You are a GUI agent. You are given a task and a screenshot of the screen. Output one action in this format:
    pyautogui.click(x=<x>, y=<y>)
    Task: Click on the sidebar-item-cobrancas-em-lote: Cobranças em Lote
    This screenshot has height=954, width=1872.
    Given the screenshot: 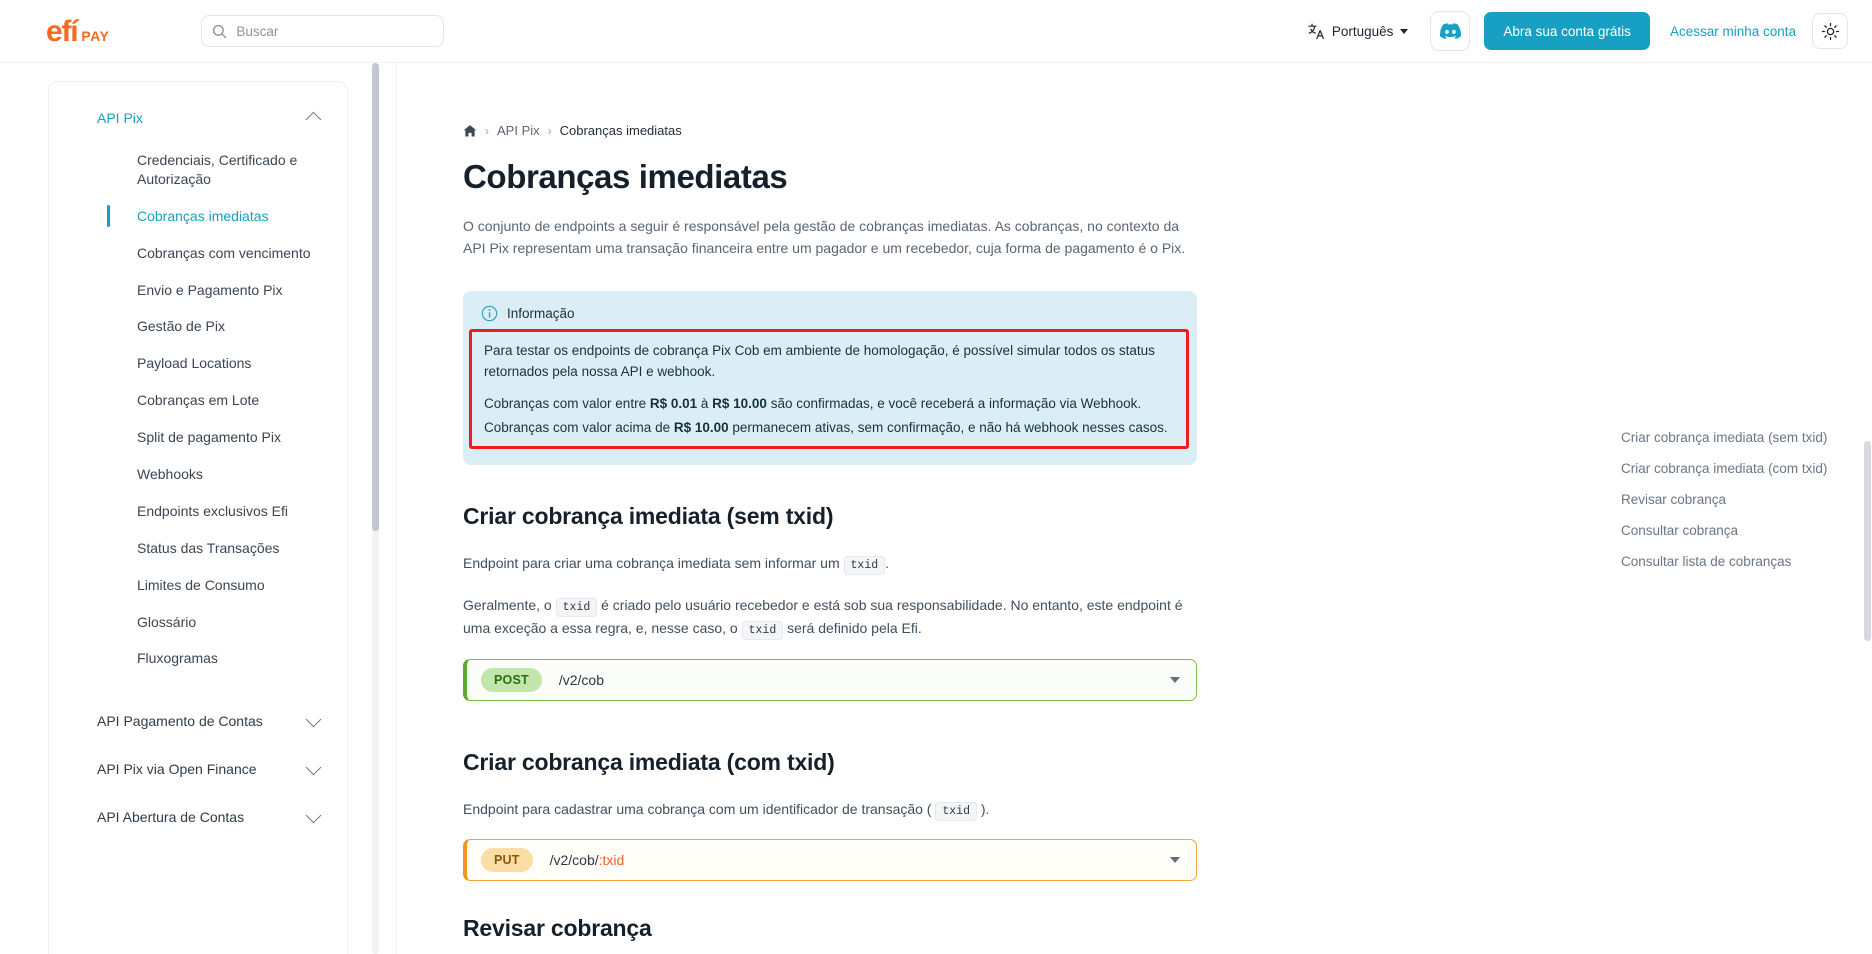 What is the action you would take?
    pyautogui.click(x=198, y=400)
    